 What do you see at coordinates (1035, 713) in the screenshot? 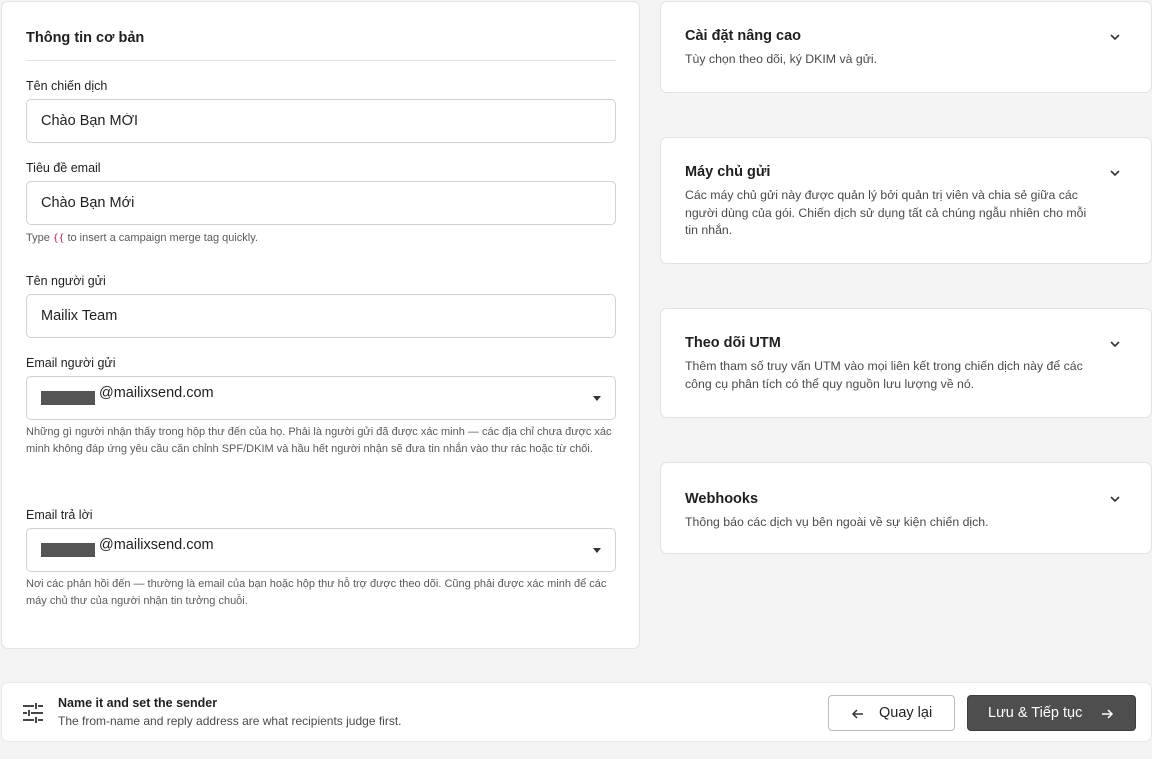
I see `save-button-label: Lưu & Tiếp tục` at bounding box center [1035, 713].